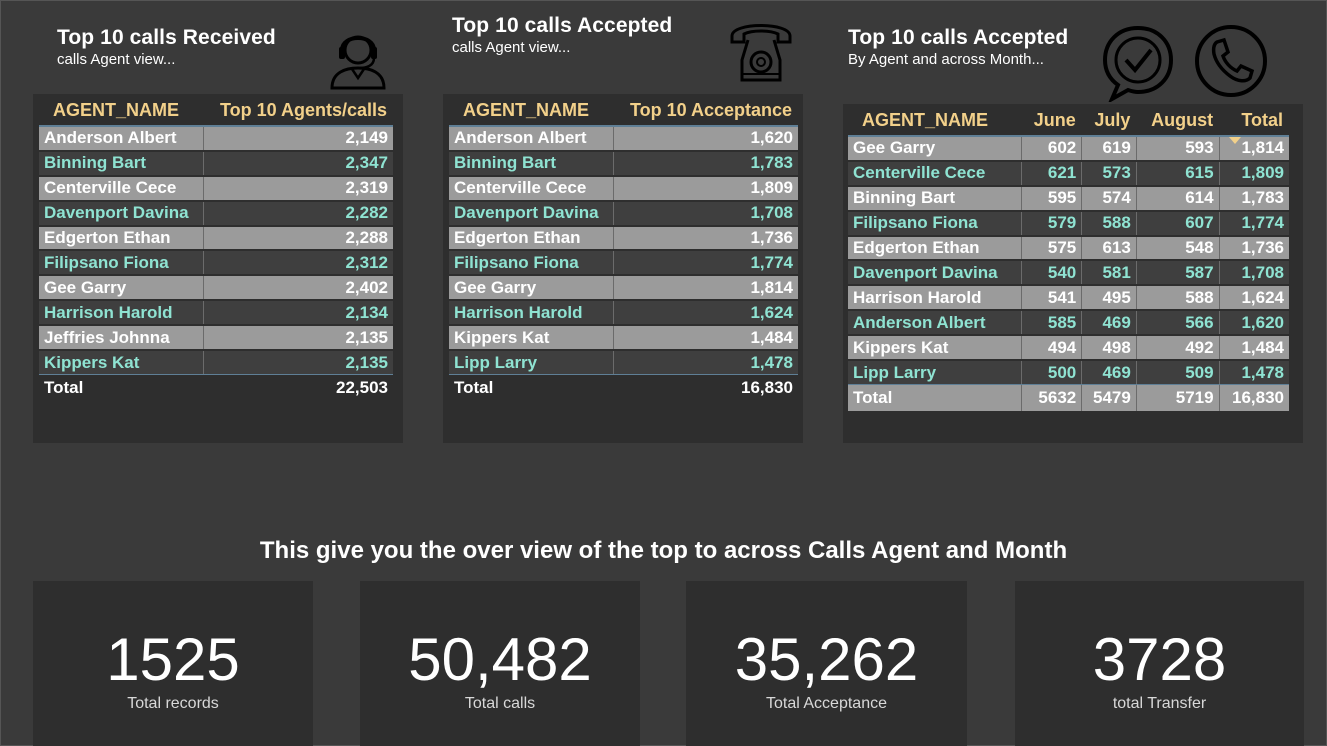  I want to click on value-cell: 2,282, so click(298, 213).